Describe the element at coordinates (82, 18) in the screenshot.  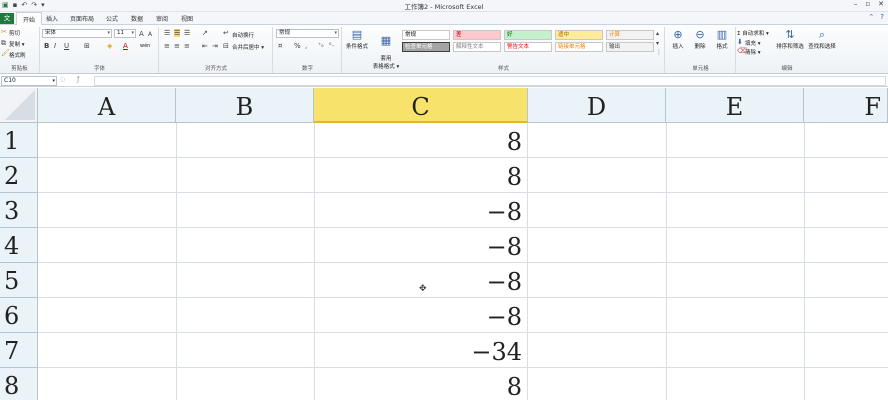
I see `tab-page-layout: 页面布局` at that location.